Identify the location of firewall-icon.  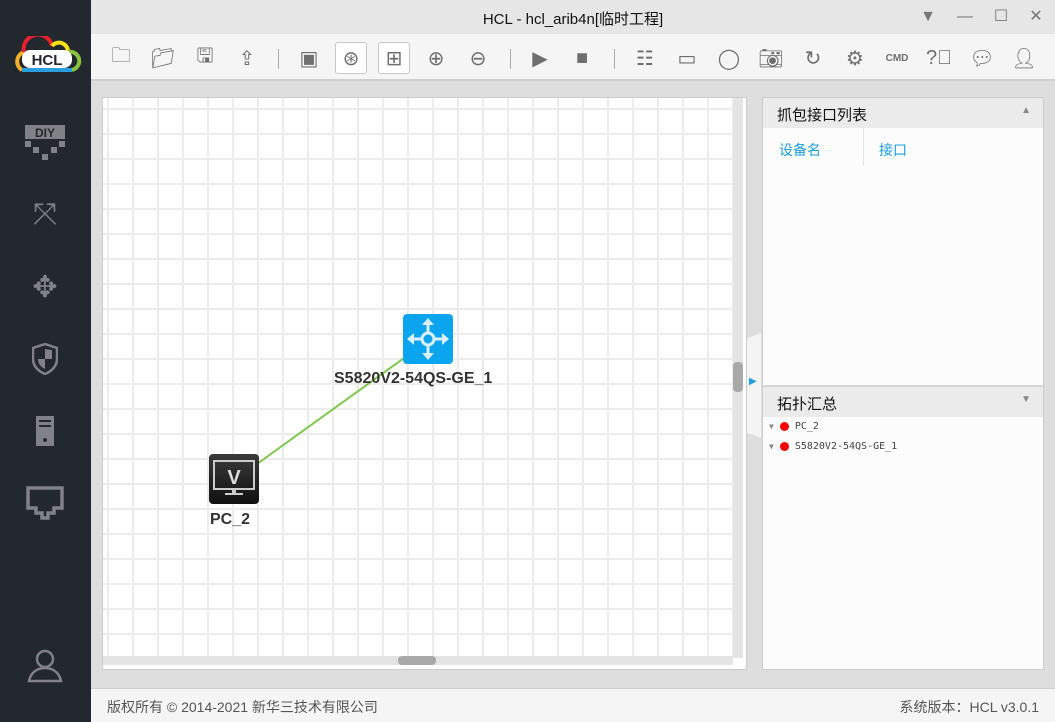
(45, 359).